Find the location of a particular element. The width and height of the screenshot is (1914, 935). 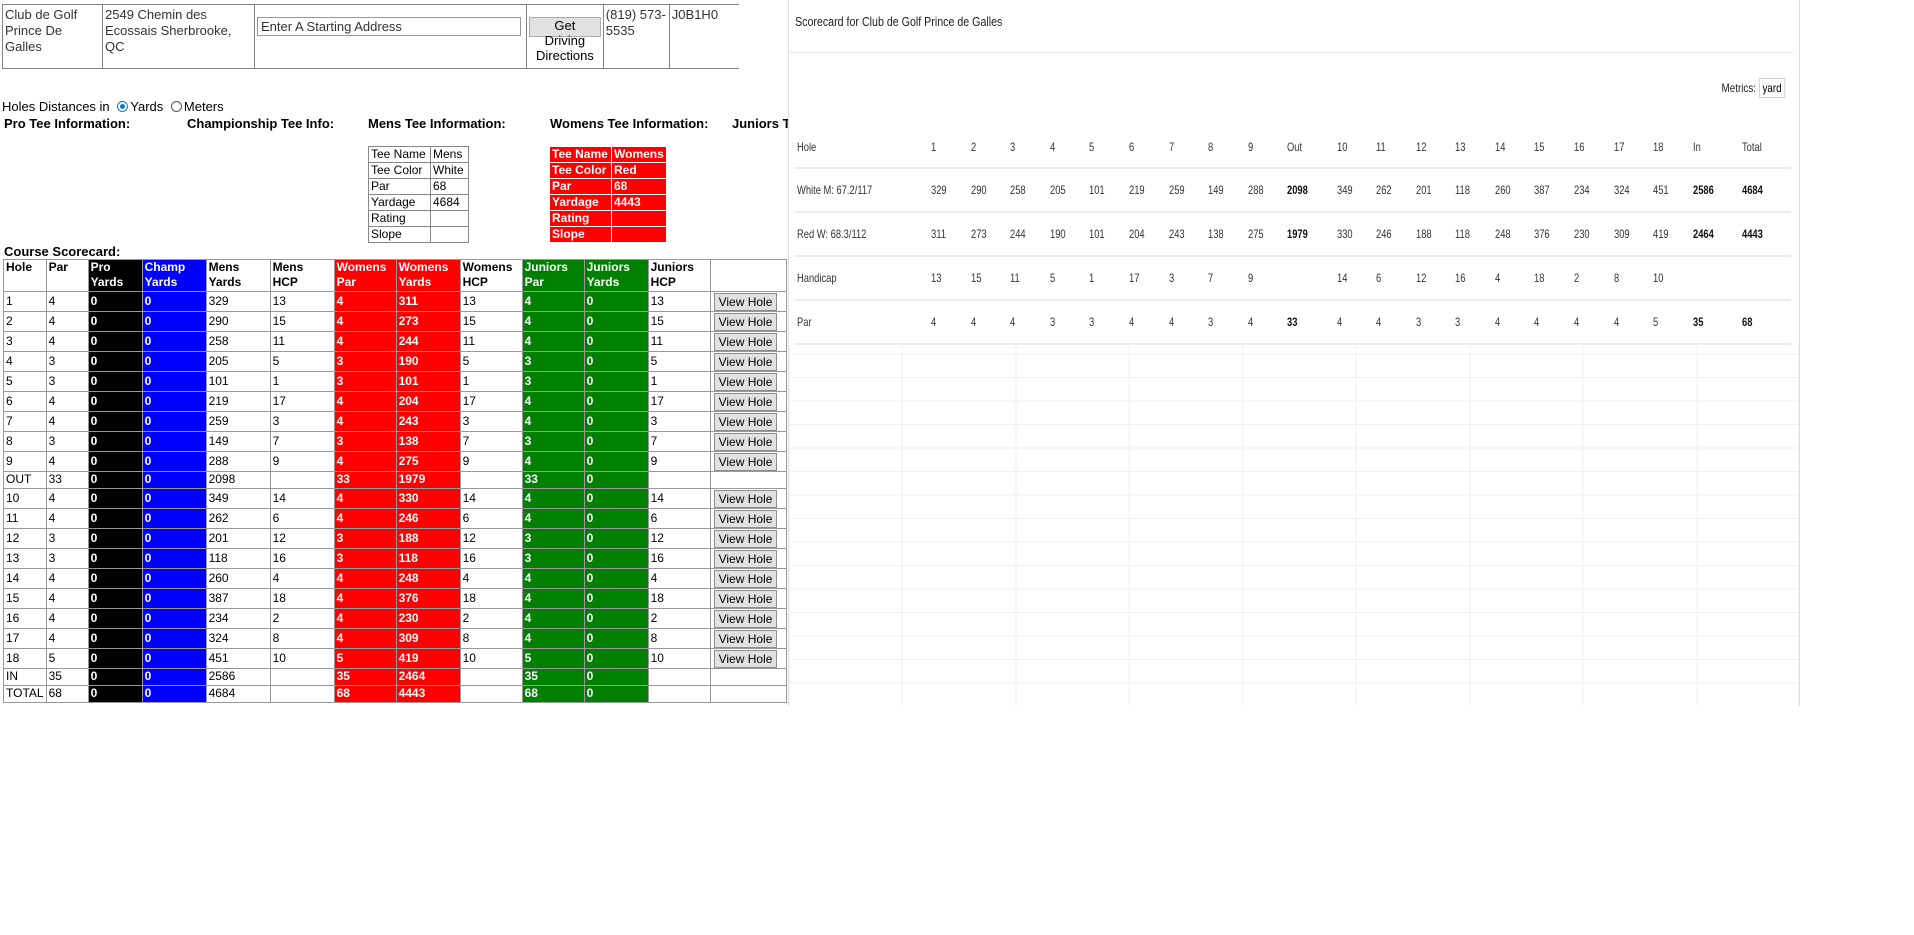

summary-cell: 35 is located at coordinates (1716, 322).